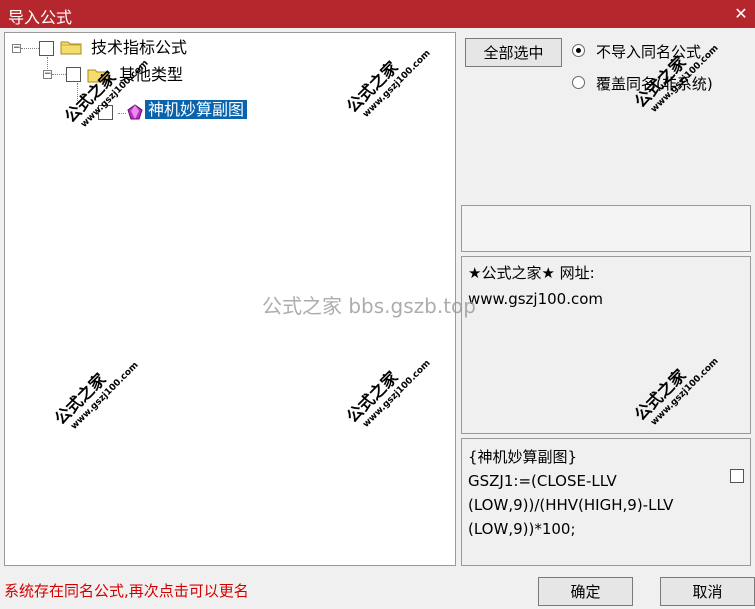 The image size is (755, 609). What do you see at coordinates (139, 48) in the screenshot?
I see `tree-root-label: 技术指标公式` at bounding box center [139, 48].